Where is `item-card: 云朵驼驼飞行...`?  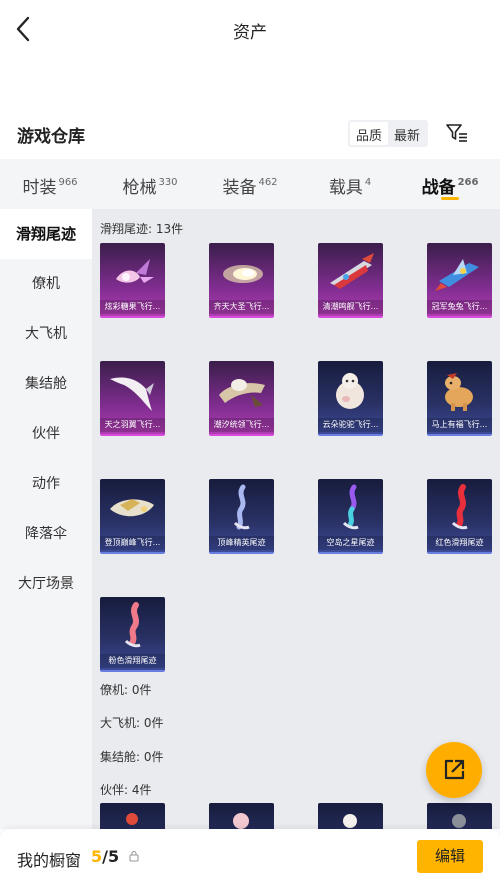
item-card: 云朵驼驼飞行... is located at coordinates (350, 398).